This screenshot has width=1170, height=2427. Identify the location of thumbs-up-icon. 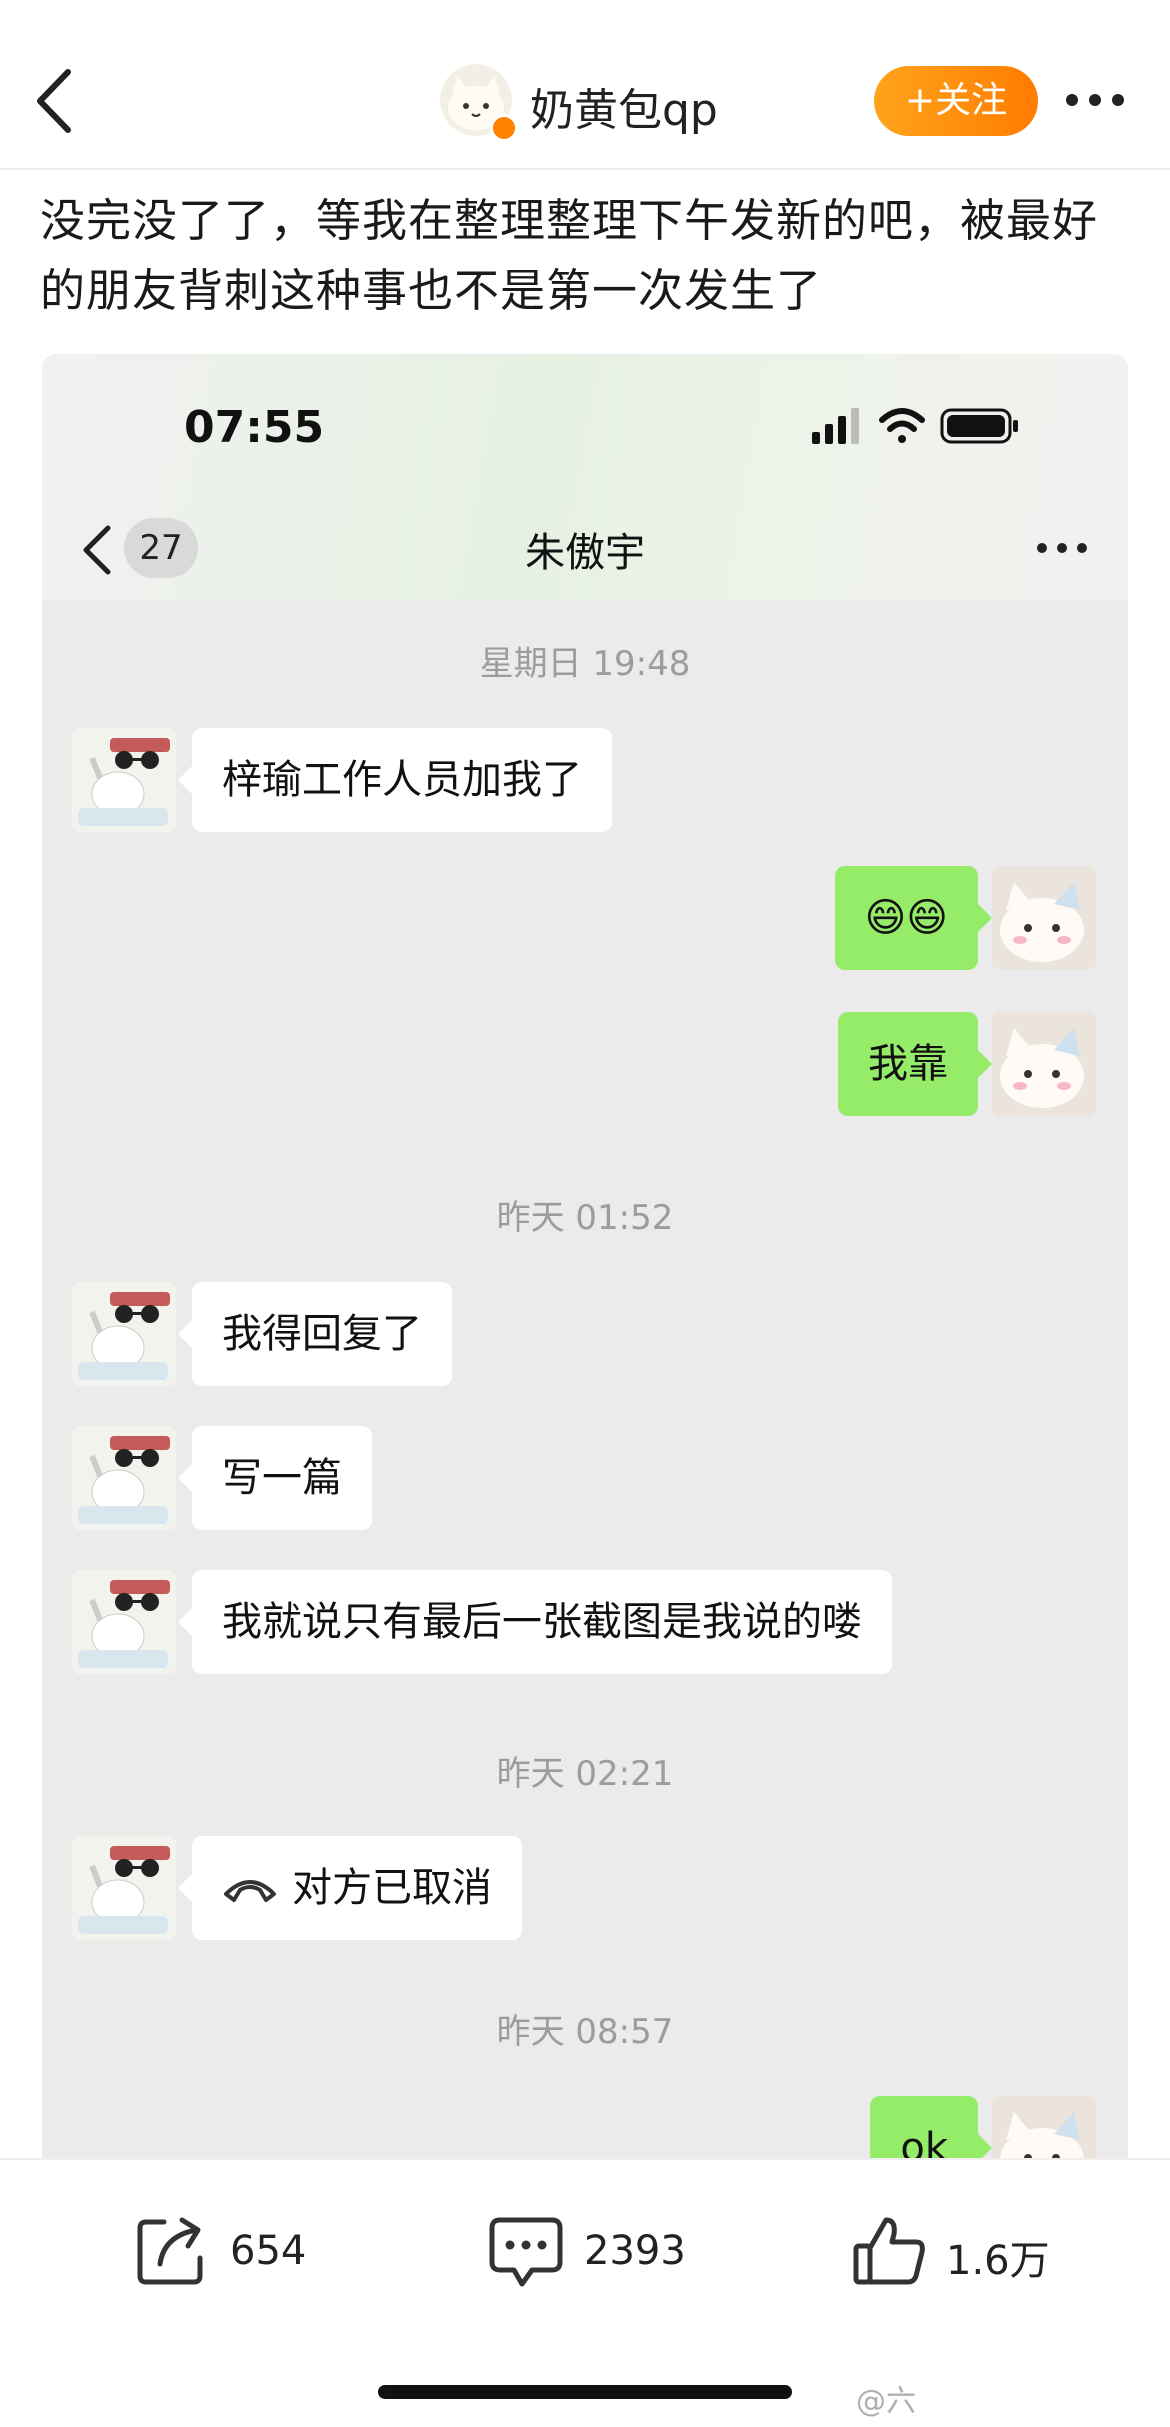
(889, 2251).